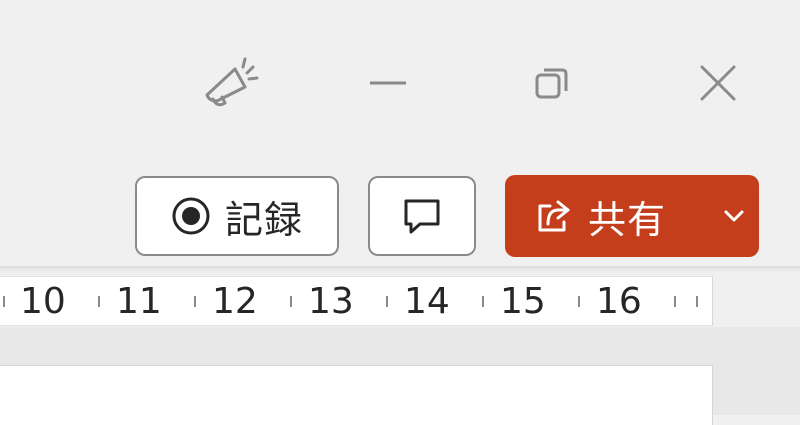 Image resolution: width=800 pixels, height=425 pixels. I want to click on share-main-action: 共有, so click(600, 216).